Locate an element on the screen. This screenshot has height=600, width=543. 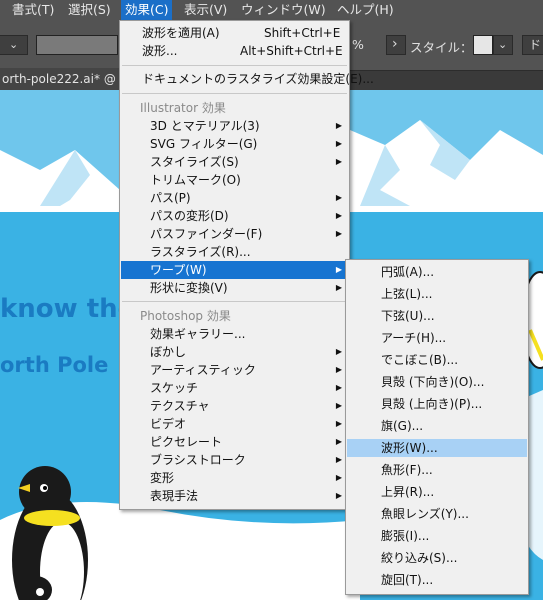
illustrator-effect-item-2: スタイライズ(S) ▶ is located at coordinates (234, 162).